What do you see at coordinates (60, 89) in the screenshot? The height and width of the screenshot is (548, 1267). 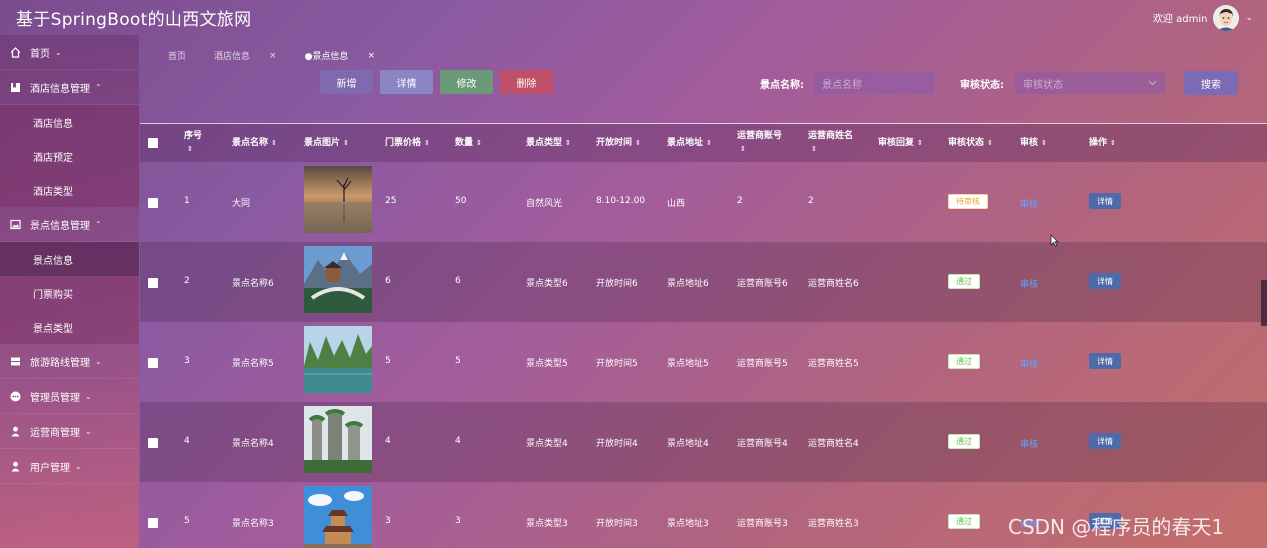 I see `sidebar-item-label: 酒店信息管理` at bounding box center [60, 89].